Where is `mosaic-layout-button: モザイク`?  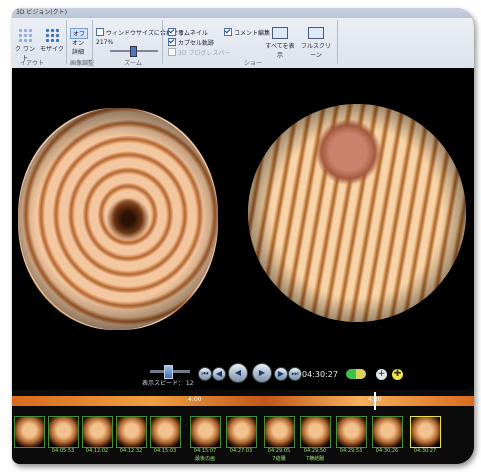
mosaic-layout-button: モザイク is located at coordinates (52, 40).